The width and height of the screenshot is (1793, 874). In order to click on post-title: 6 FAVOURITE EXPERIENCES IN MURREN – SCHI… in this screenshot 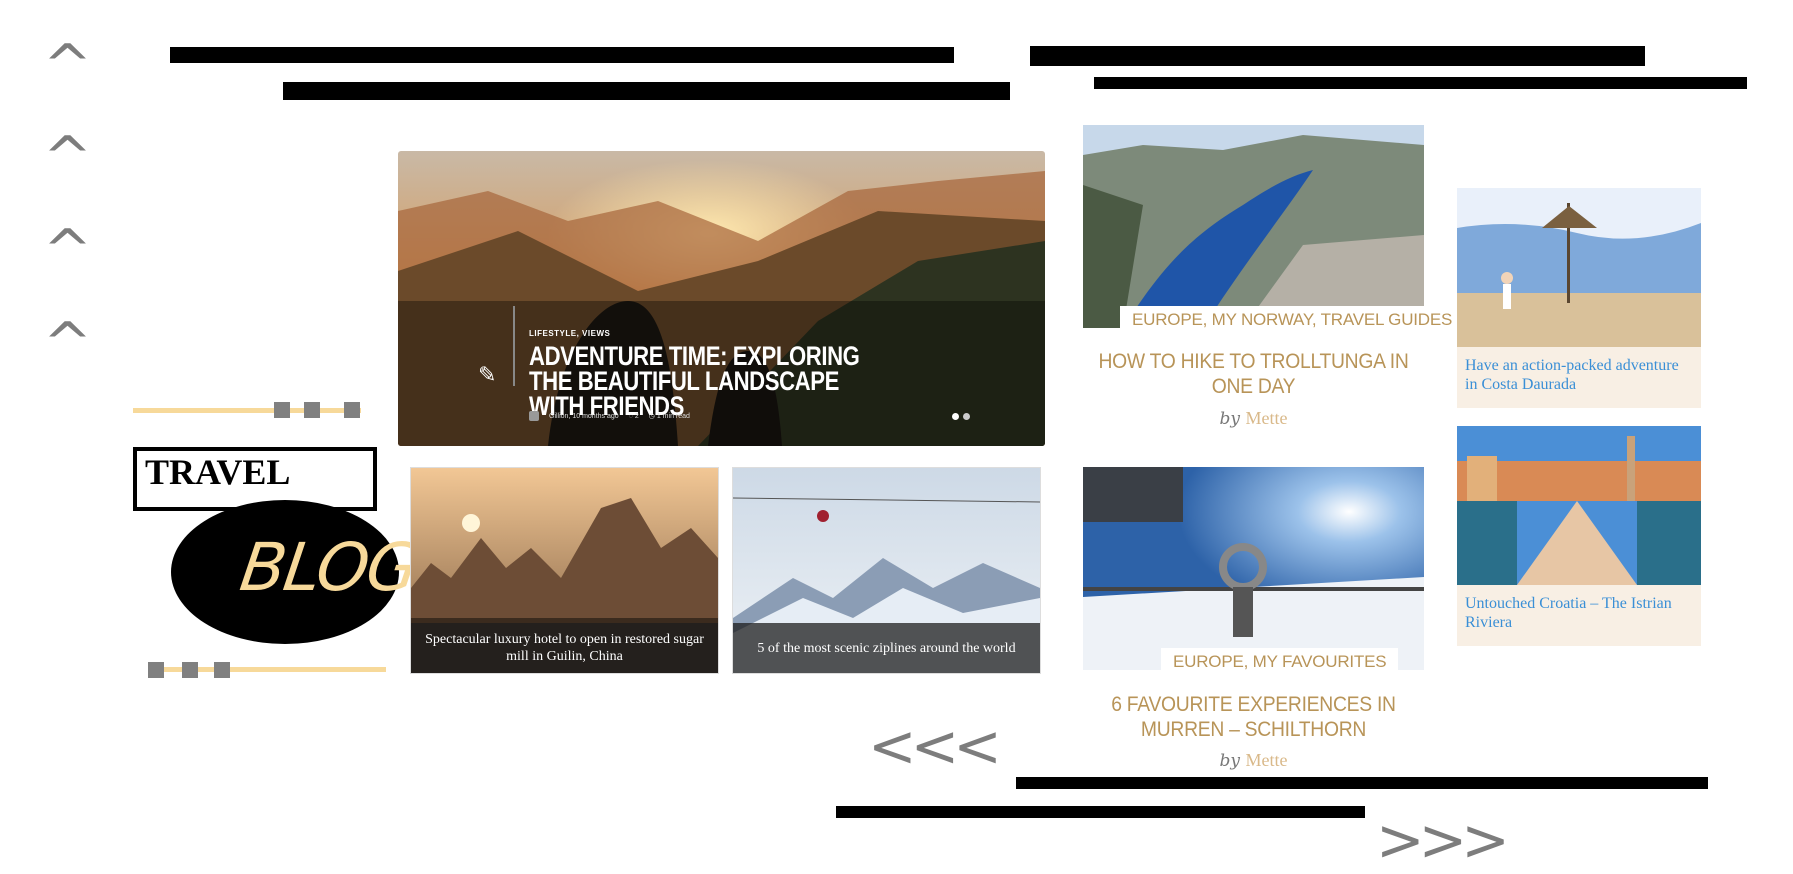, I will do `click(1253, 717)`.